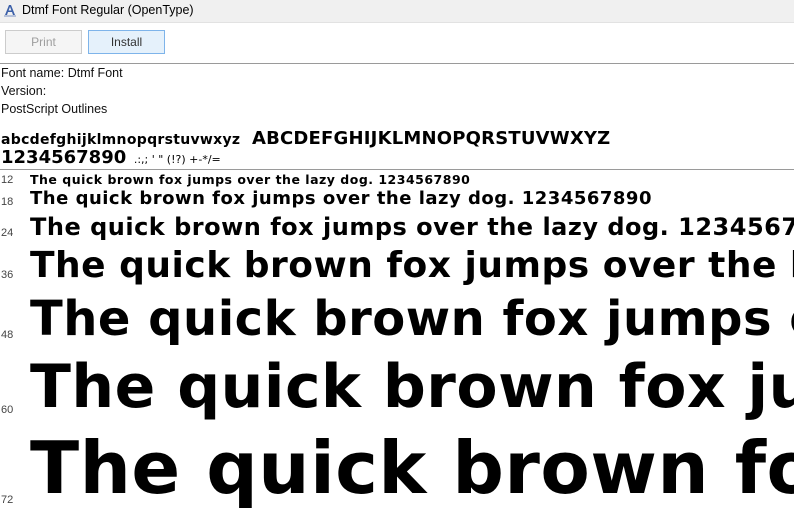  What do you see at coordinates (126, 42) in the screenshot?
I see `install-button: Install` at bounding box center [126, 42].